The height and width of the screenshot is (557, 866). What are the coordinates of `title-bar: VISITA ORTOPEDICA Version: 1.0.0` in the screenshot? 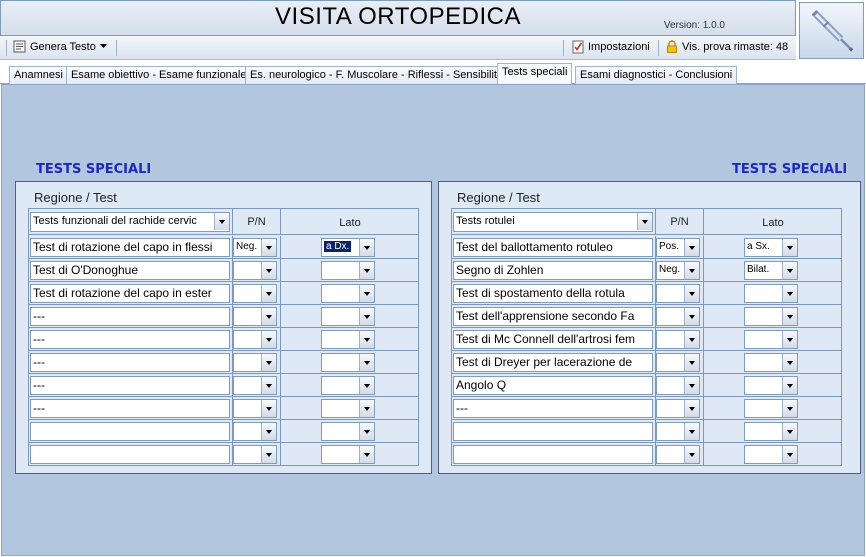 It's located at (398, 18).